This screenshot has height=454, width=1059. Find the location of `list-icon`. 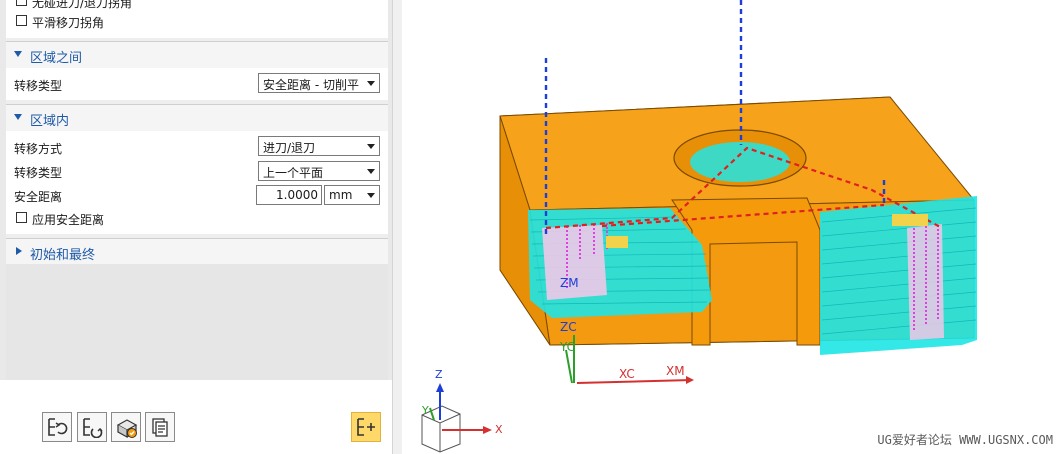

list-icon is located at coordinates (160, 427).